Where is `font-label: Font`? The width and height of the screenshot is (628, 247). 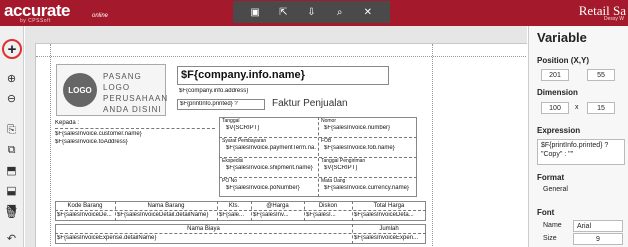 font-label: Font is located at coordinates (546, 212).